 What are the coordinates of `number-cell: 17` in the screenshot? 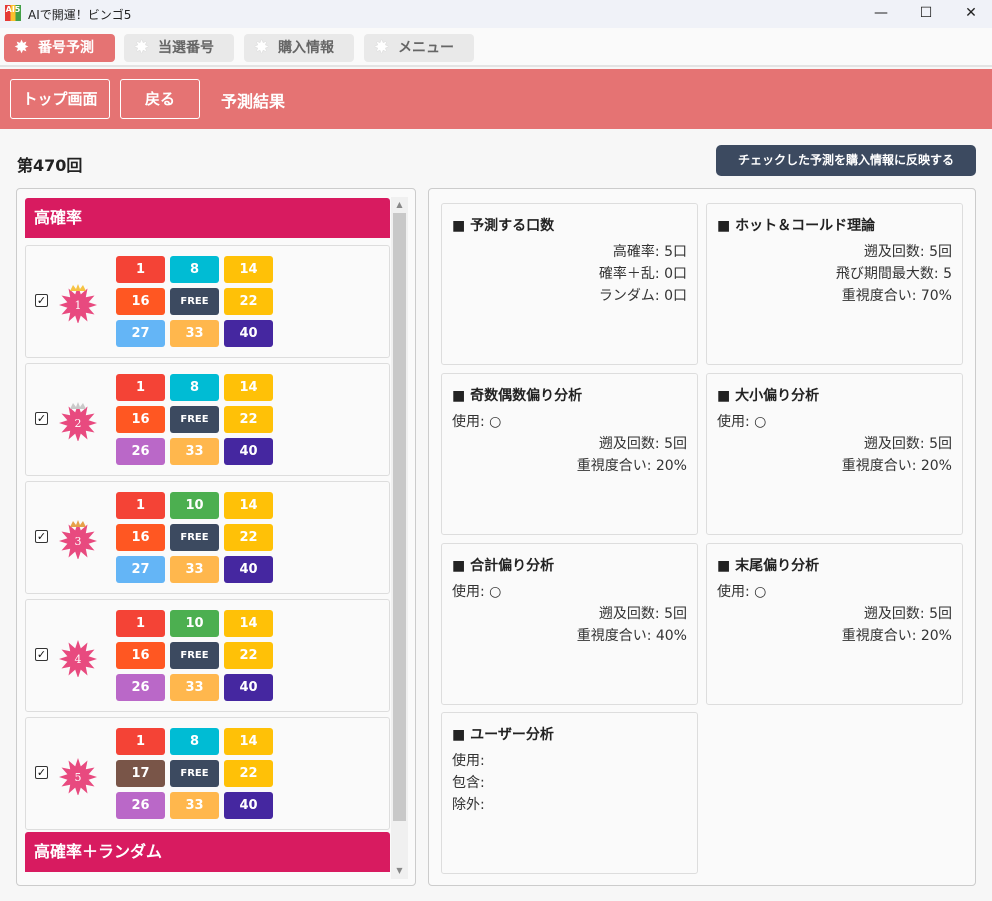 It's located at (140, 773).